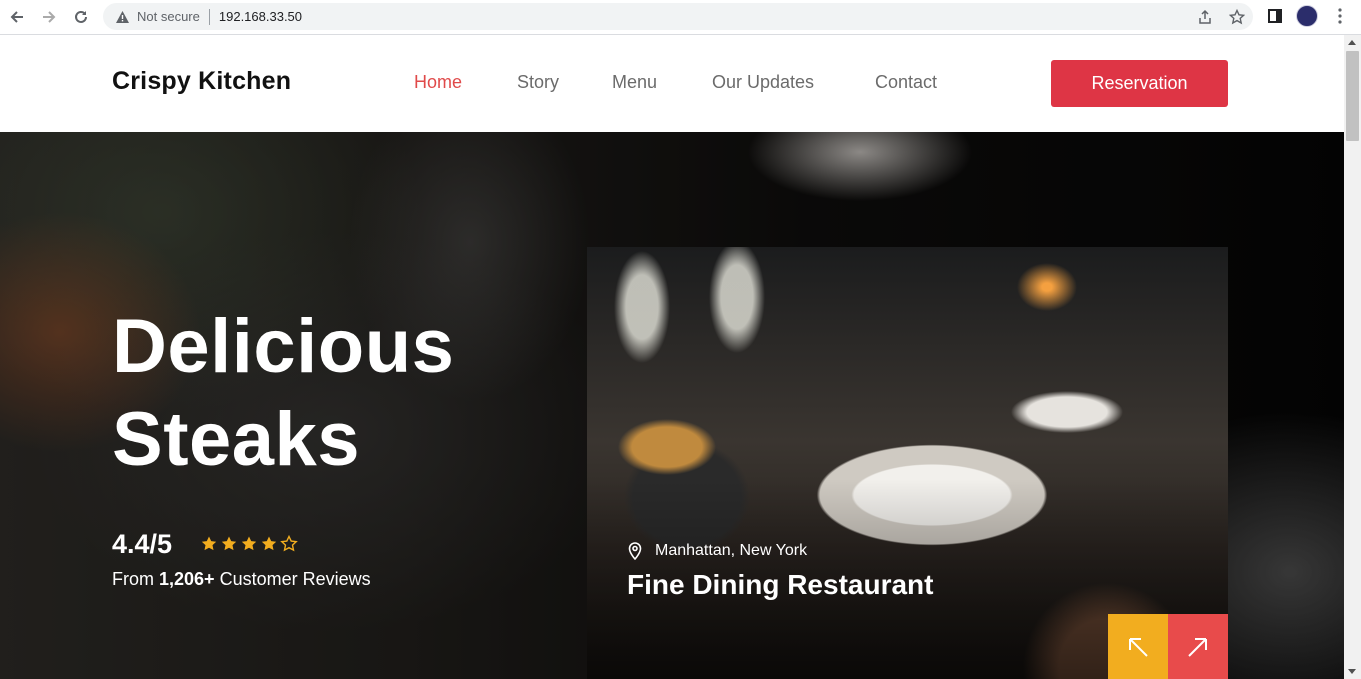 The width and height of the screenshot is (1361, 679). Describe the element at coordinates (283, 346) in the screenshot. I see `hero-title-line1: Delicious` at that location.